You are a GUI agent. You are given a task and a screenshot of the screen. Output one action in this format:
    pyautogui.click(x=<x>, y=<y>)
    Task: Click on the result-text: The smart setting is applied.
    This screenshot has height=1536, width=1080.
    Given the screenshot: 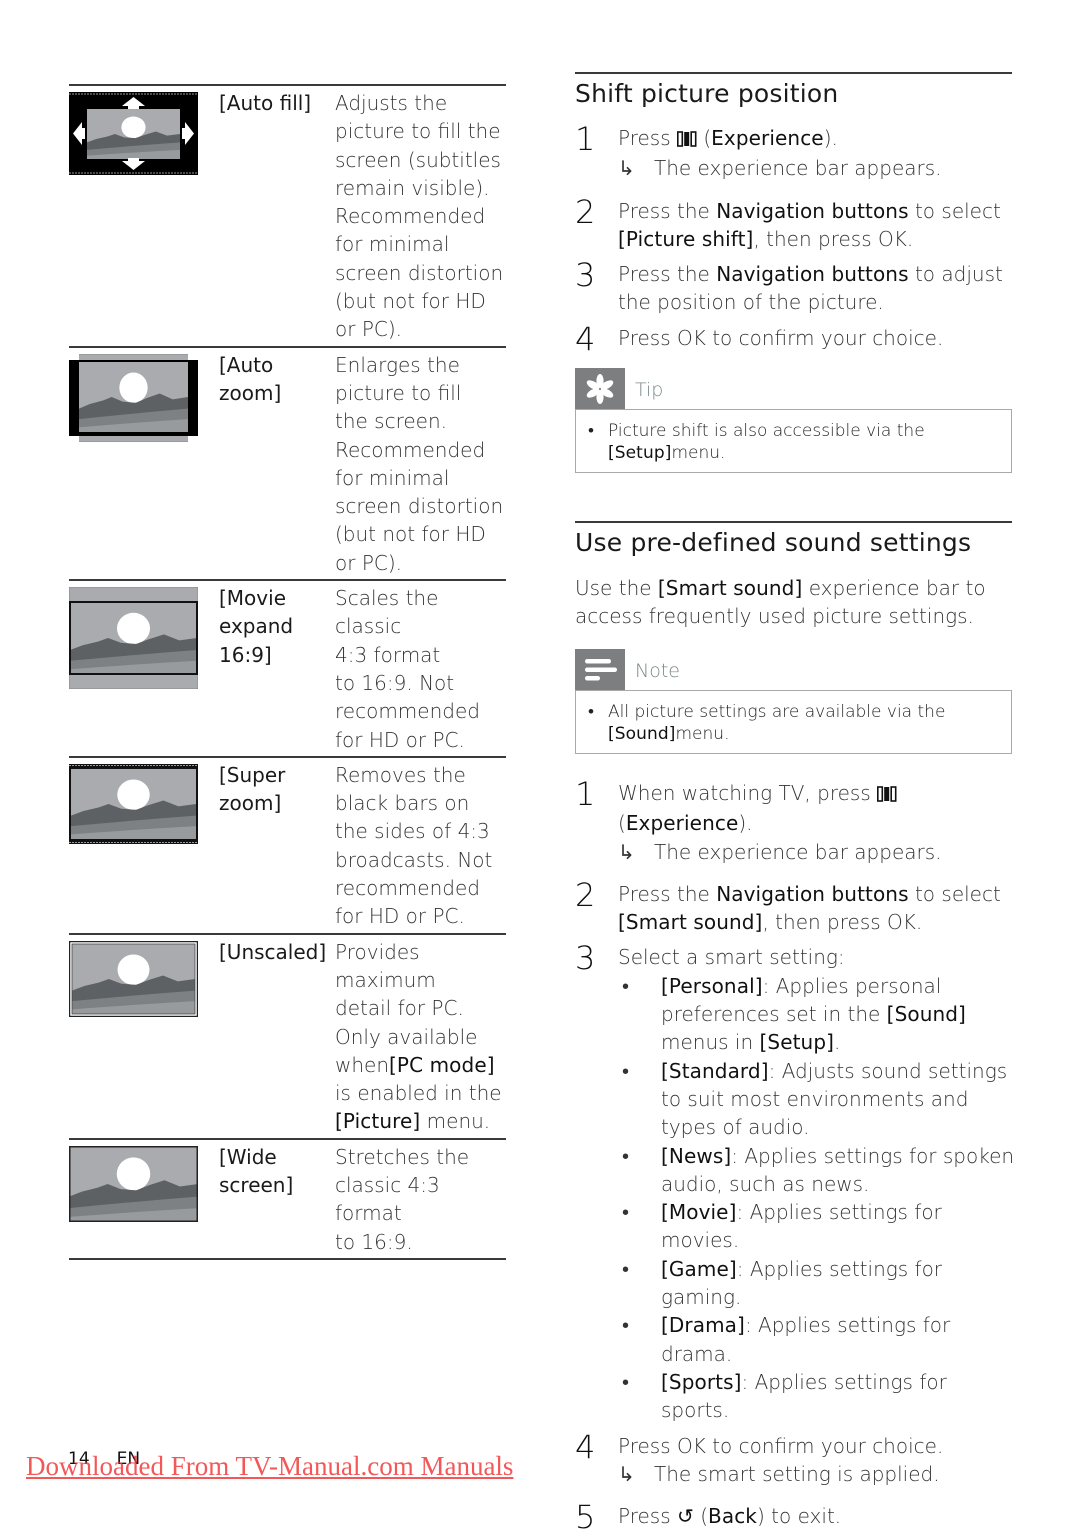 What is the action you would take?
    pyautogui.click(x=797, y=1473)
    